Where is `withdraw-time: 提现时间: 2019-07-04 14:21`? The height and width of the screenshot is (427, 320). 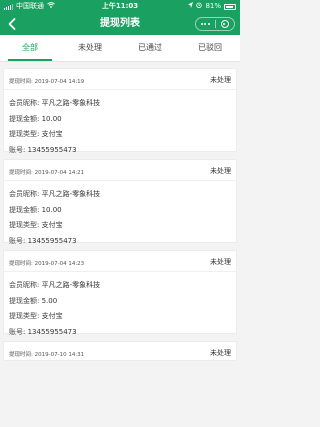
withdraw-time: 提现时间: 2019-07-04 14:21 is located at coordinates (47, 173).